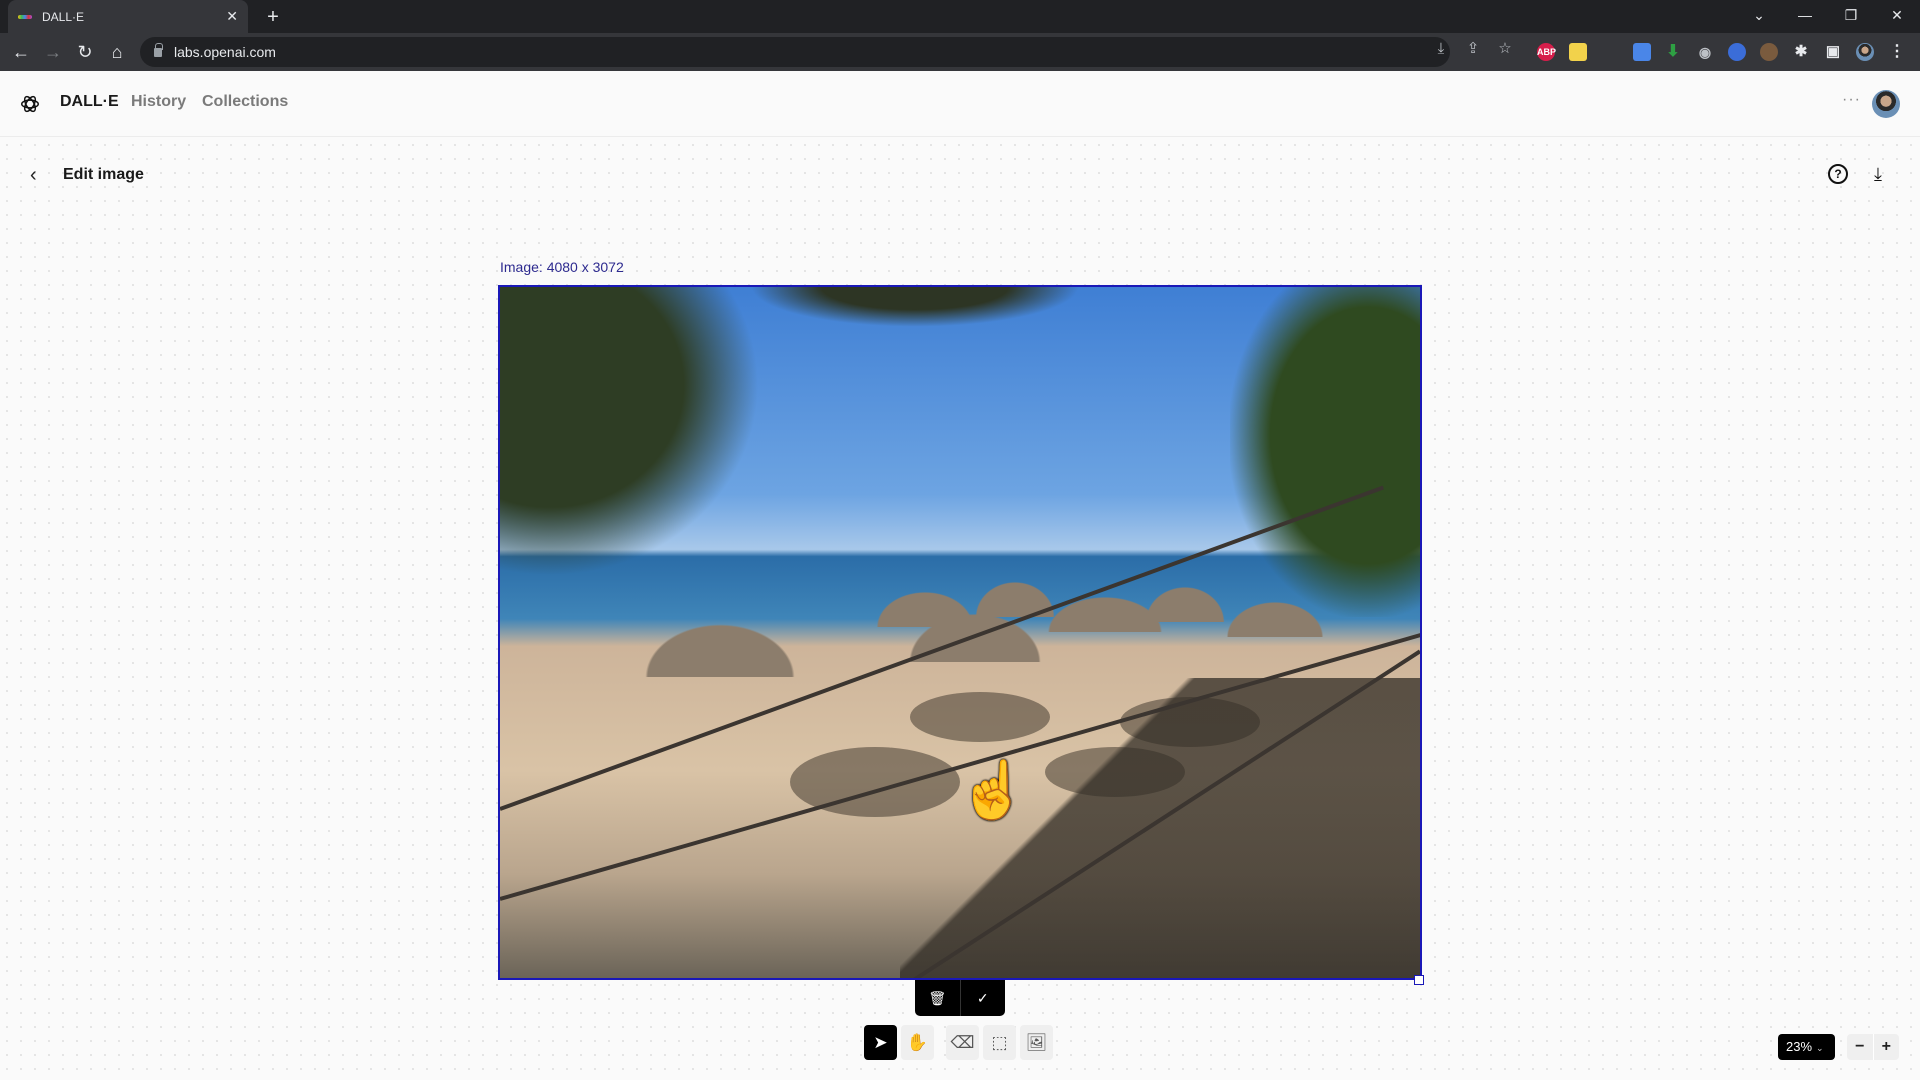  I want to click on zoom-in-button: +, so click(1887, 1047).